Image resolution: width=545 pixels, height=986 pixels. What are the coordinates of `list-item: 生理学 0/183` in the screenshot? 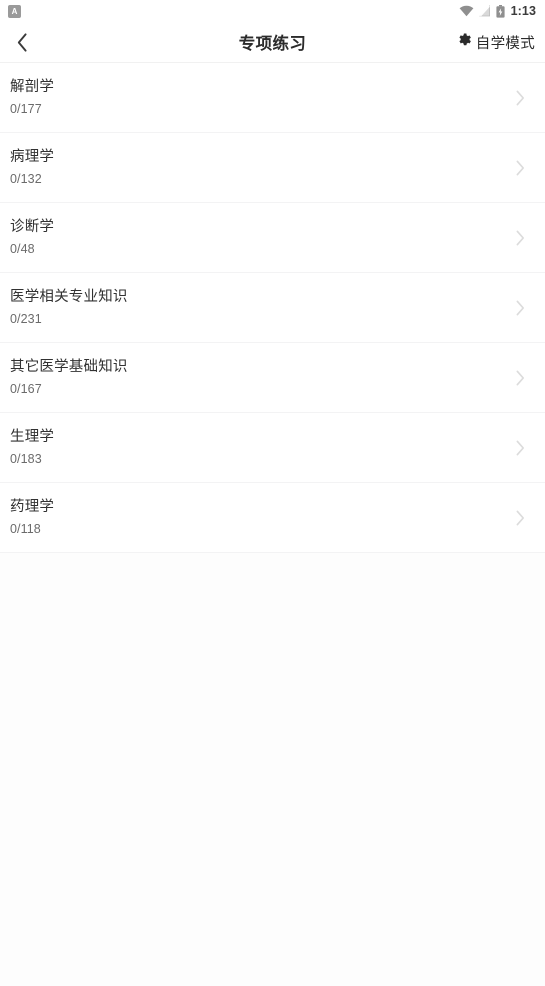 It's located at (272, 448).